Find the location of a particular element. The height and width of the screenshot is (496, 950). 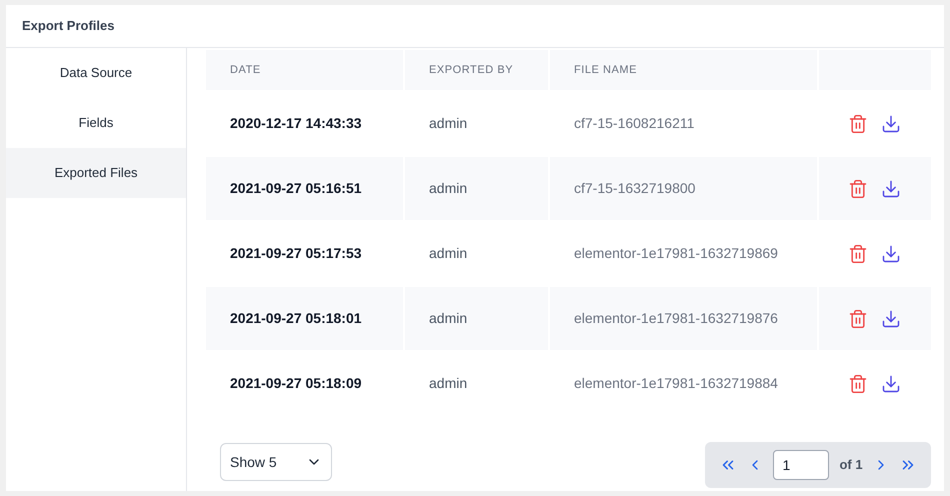

table-cell: 2021-09-27 05:18:01 is located at coordinates (304, 318).